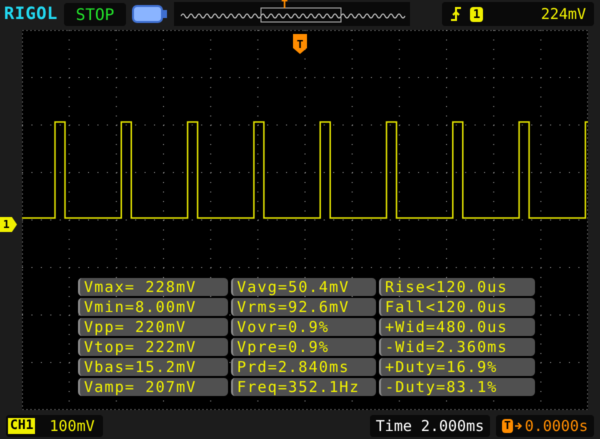 The image size is (600, 439). Describe the element at coordinates (303, 307) in the screenshot. I see `measurement-cell: Vrms=92.6mV` at that location.